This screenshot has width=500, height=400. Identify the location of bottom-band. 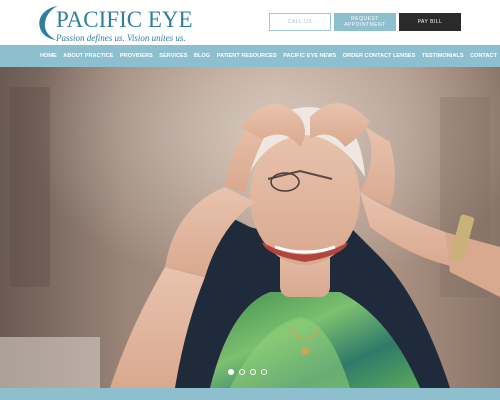
(250, 394).